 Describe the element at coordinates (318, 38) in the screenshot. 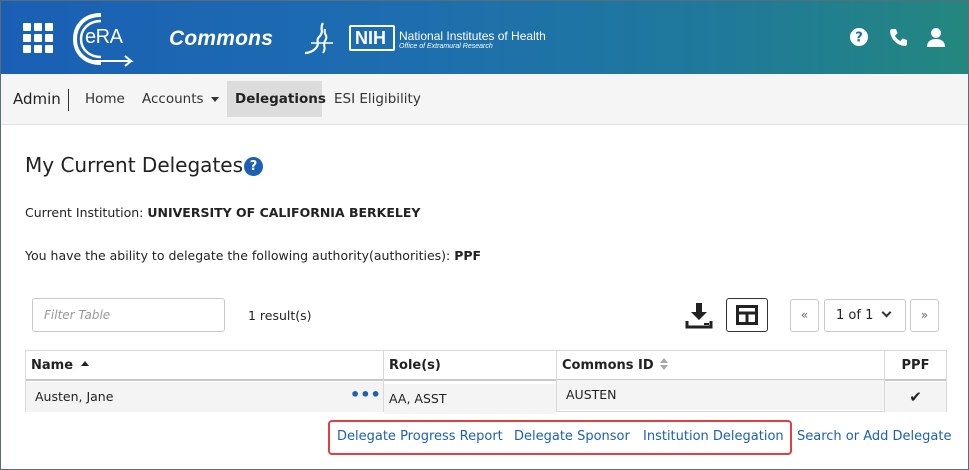

I see `hhs-eagle-icon` at that location.